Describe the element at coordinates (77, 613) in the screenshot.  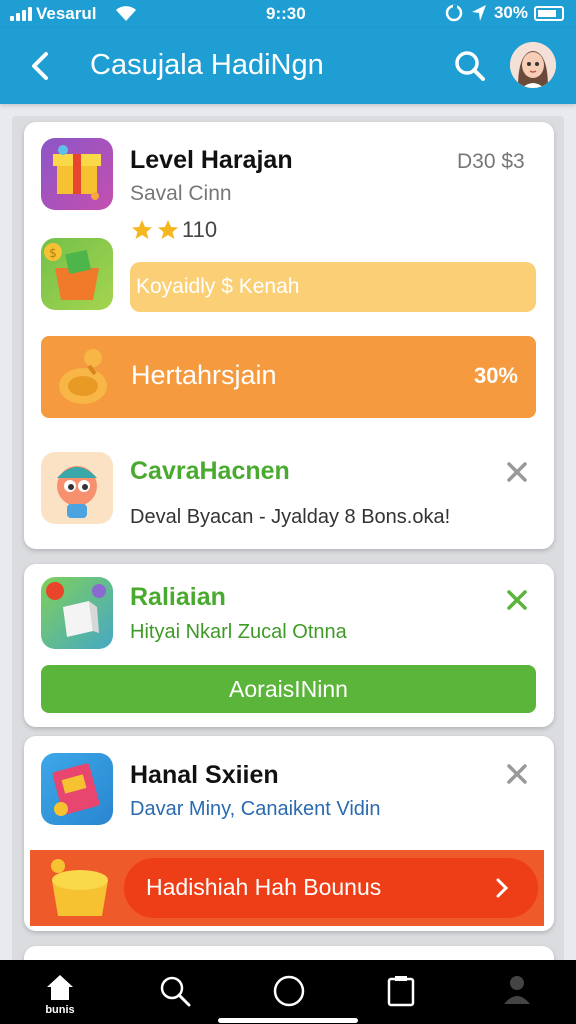
I see `puzzle-box-app-icon` at that location.